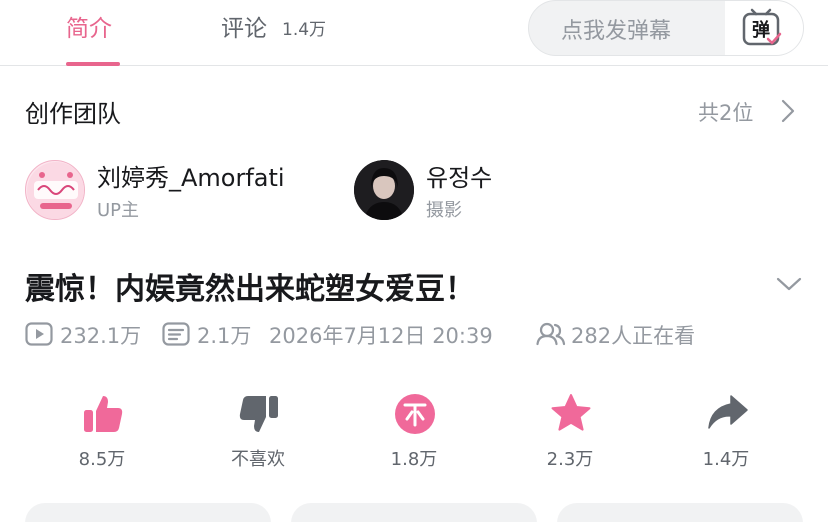 This screenshot has width=828, height=522. Describe the element at coordinates (102, 459) in the screenshot. I see `like-count: 8.5万` at that location.